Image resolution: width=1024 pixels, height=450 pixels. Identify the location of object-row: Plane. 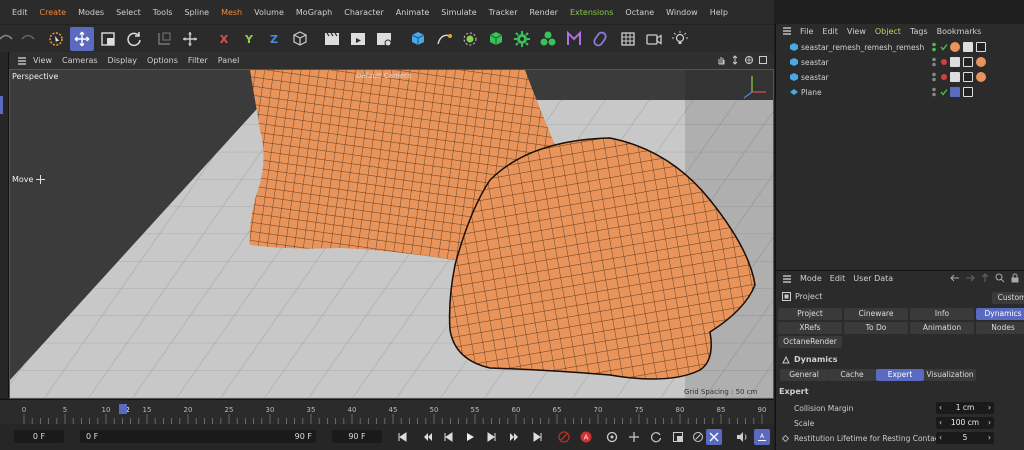
(900, 92).